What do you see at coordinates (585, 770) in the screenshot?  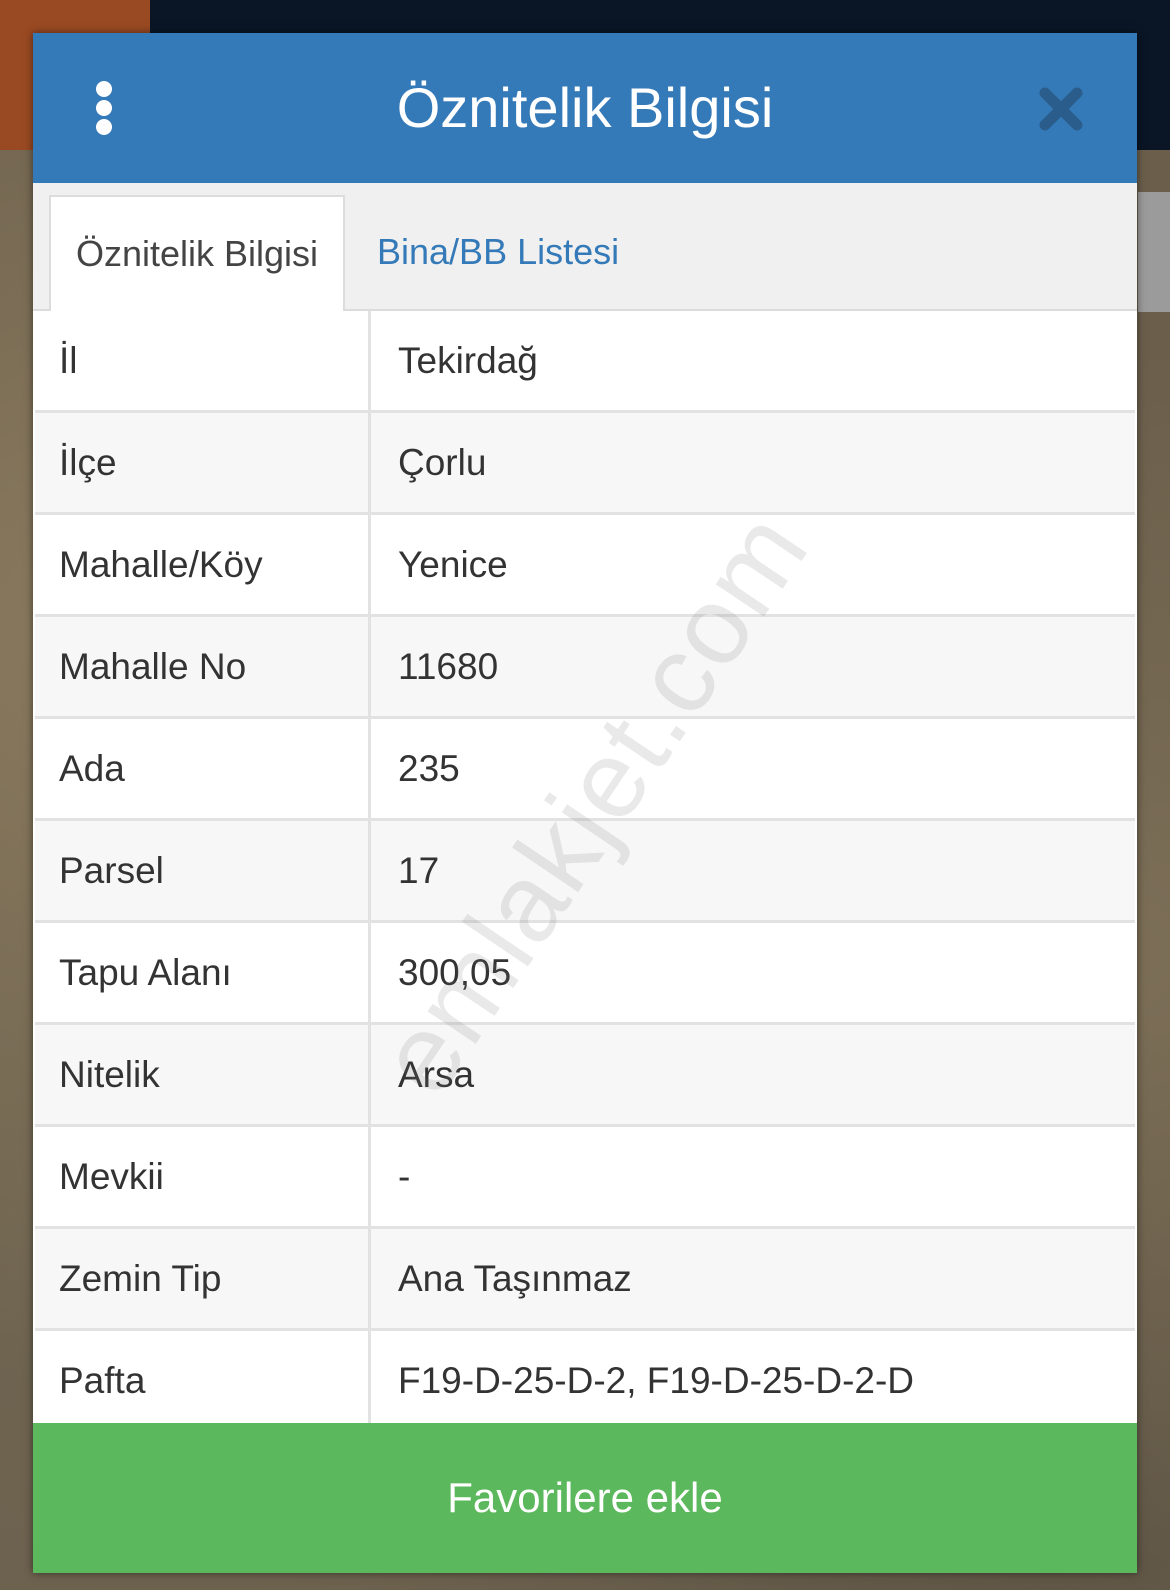 I see `table-row: Ada 235` at bounding box center [585, 770].